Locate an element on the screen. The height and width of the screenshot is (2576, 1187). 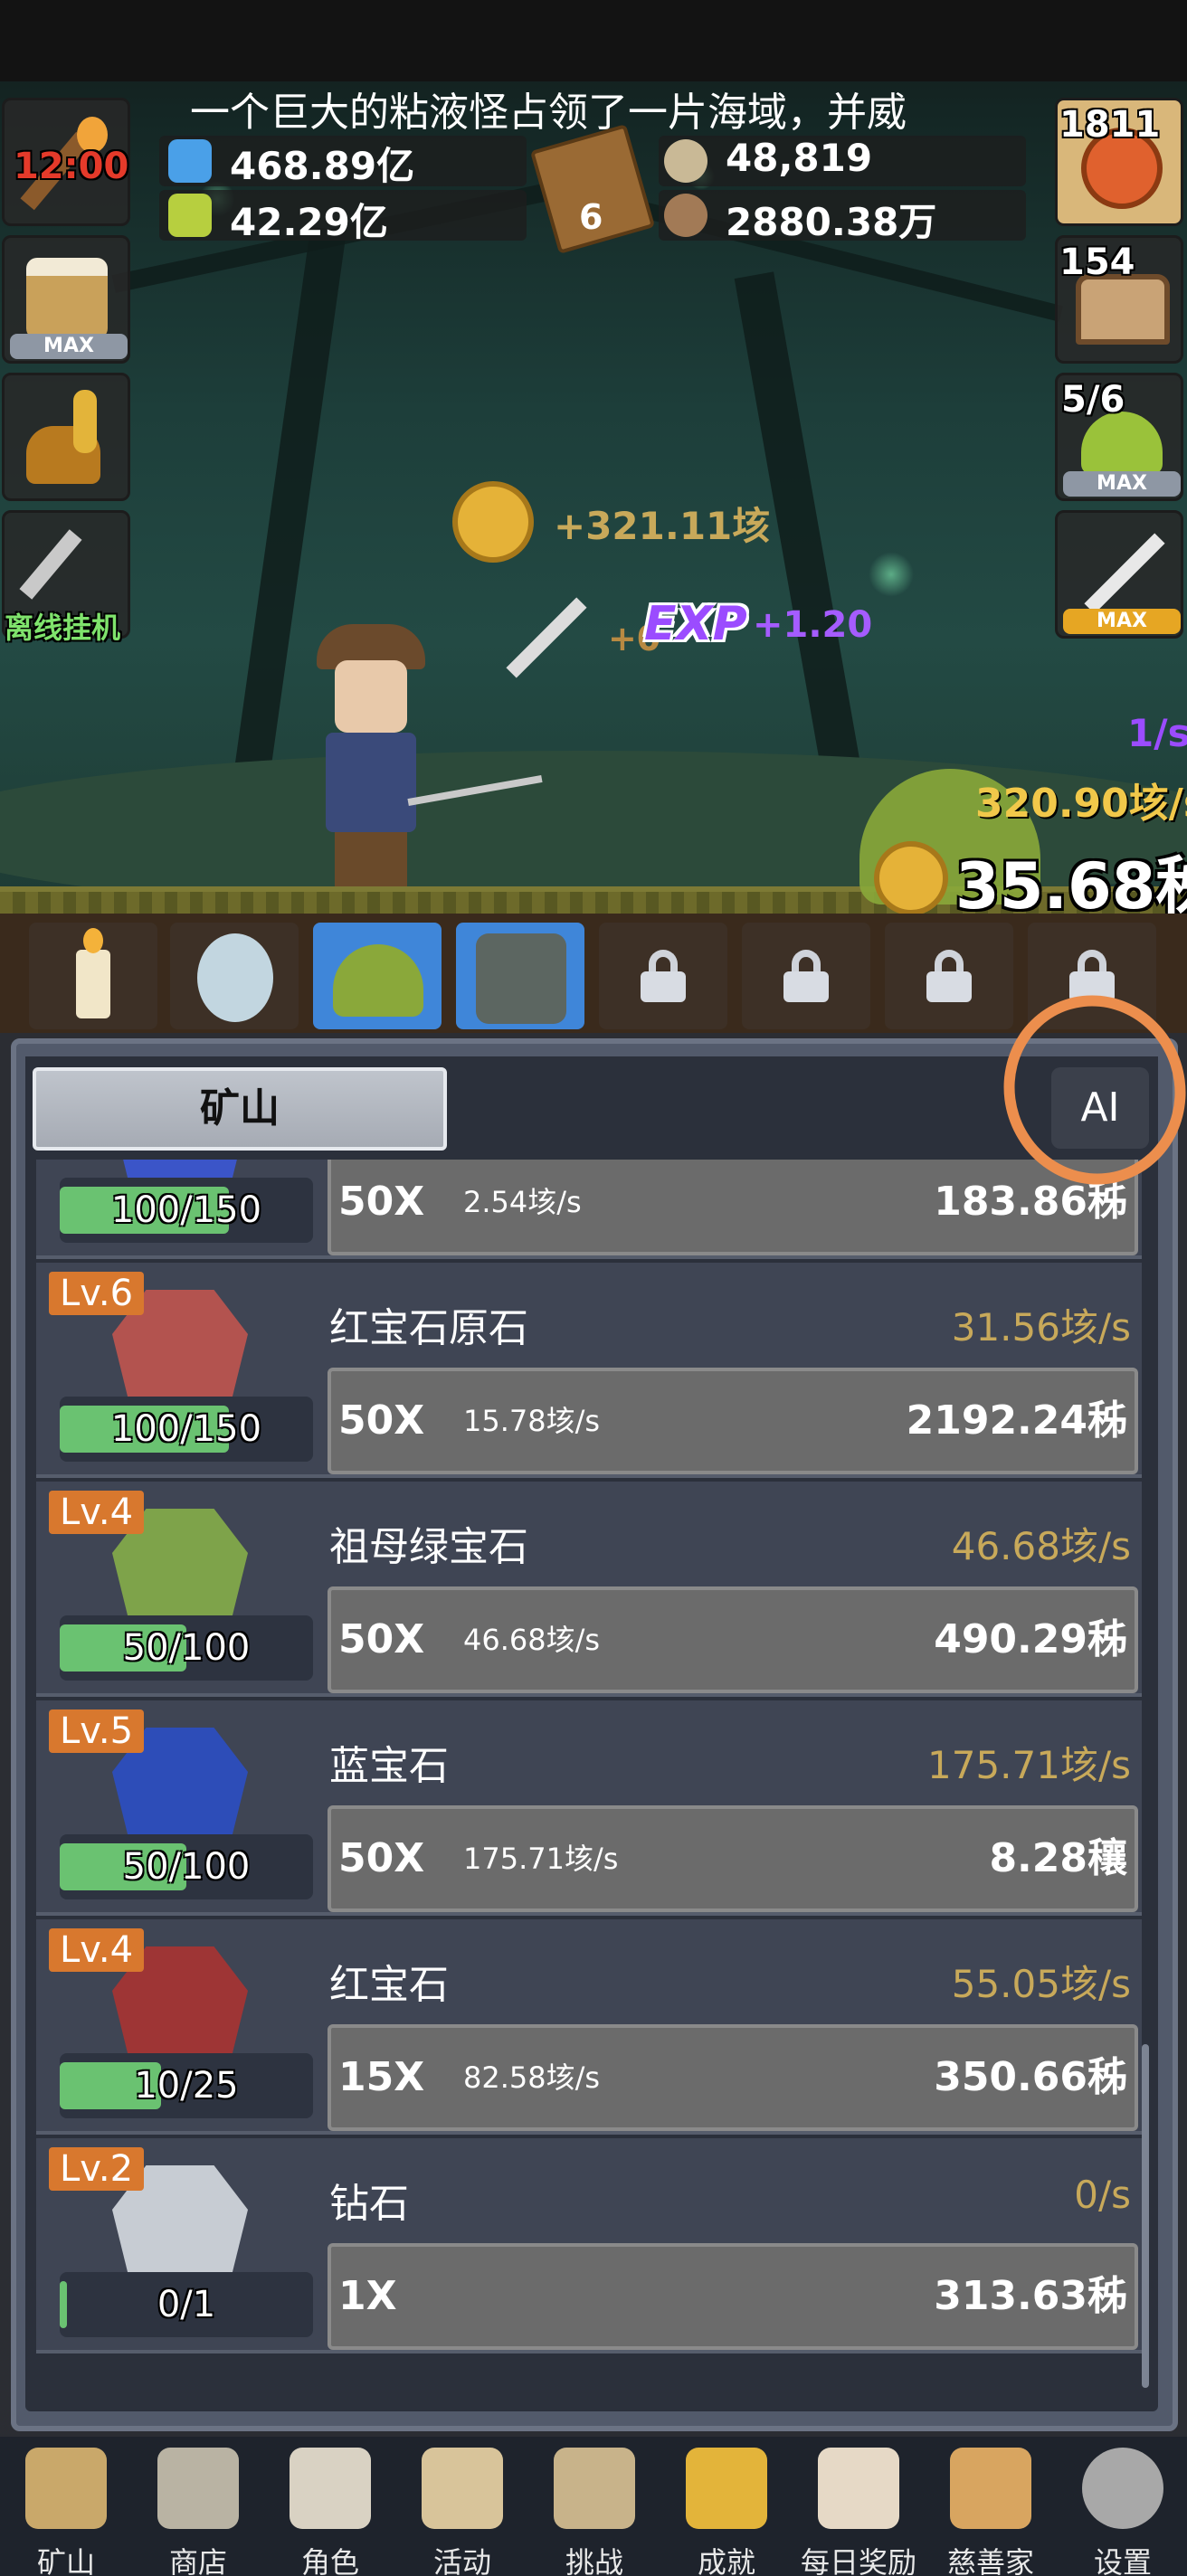
gem-name: 红宝石 is located at coordinates (389, 1985).